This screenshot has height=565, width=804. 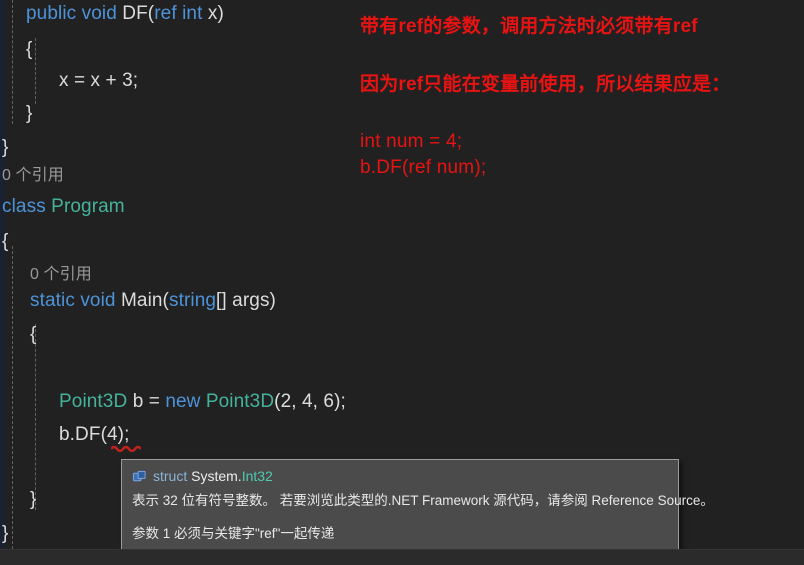 I want to click on code-line-main-open-brace: {, so click(x=33, y=334).